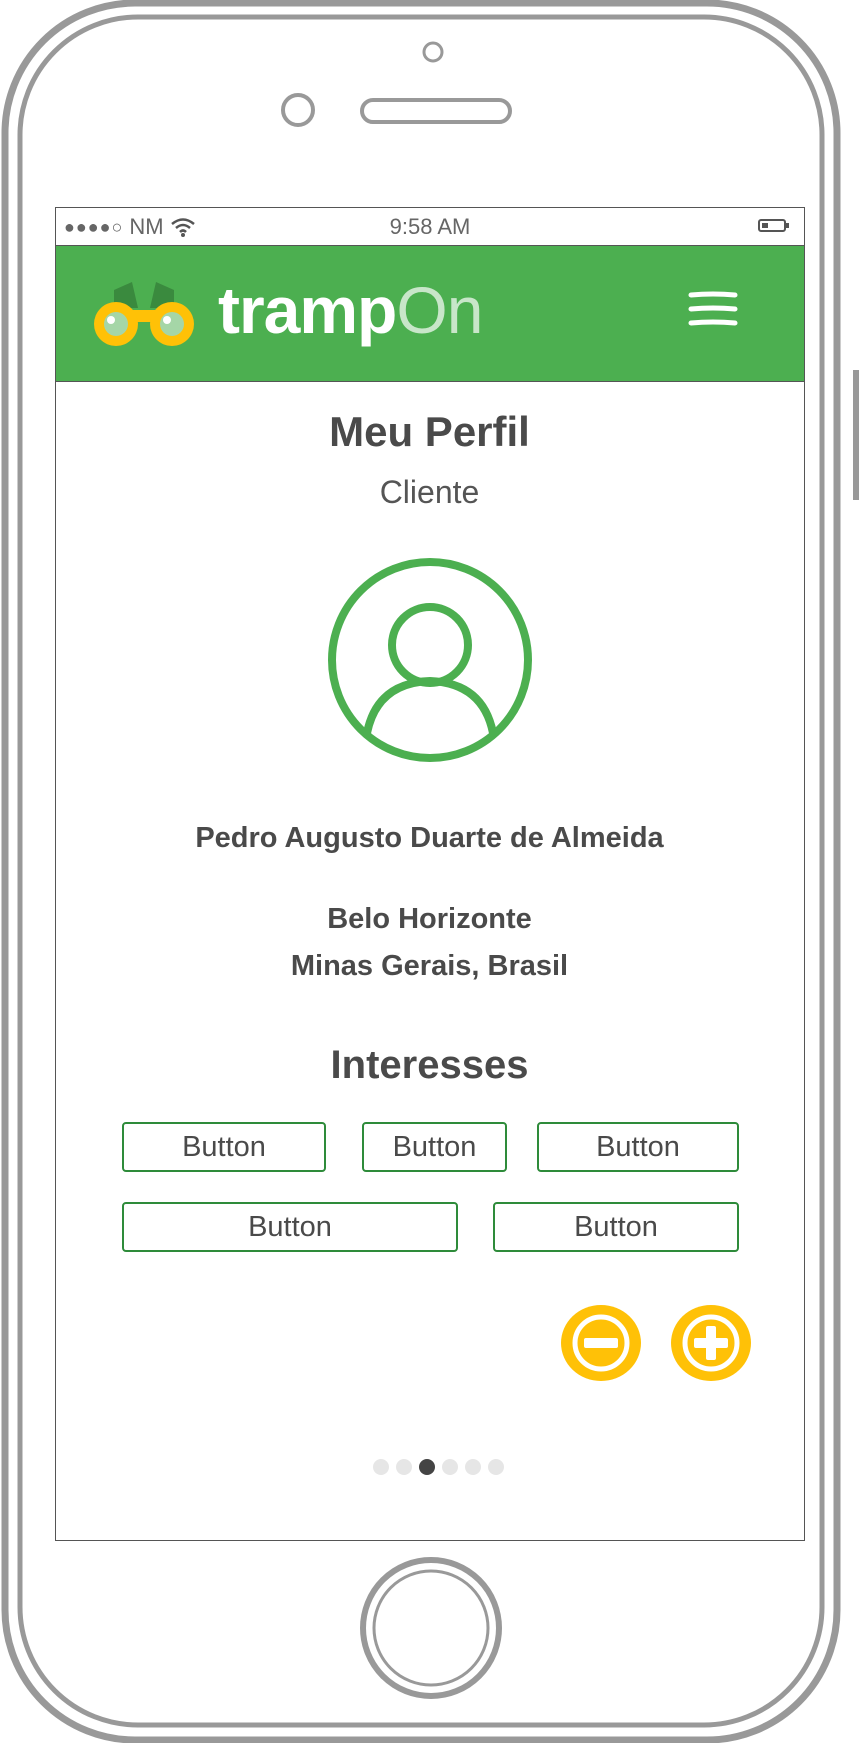 Image resolution: width=859 pixels, height=1743 pixels. I want to click on brand-logo-text: trampOn, so click(350, 310).